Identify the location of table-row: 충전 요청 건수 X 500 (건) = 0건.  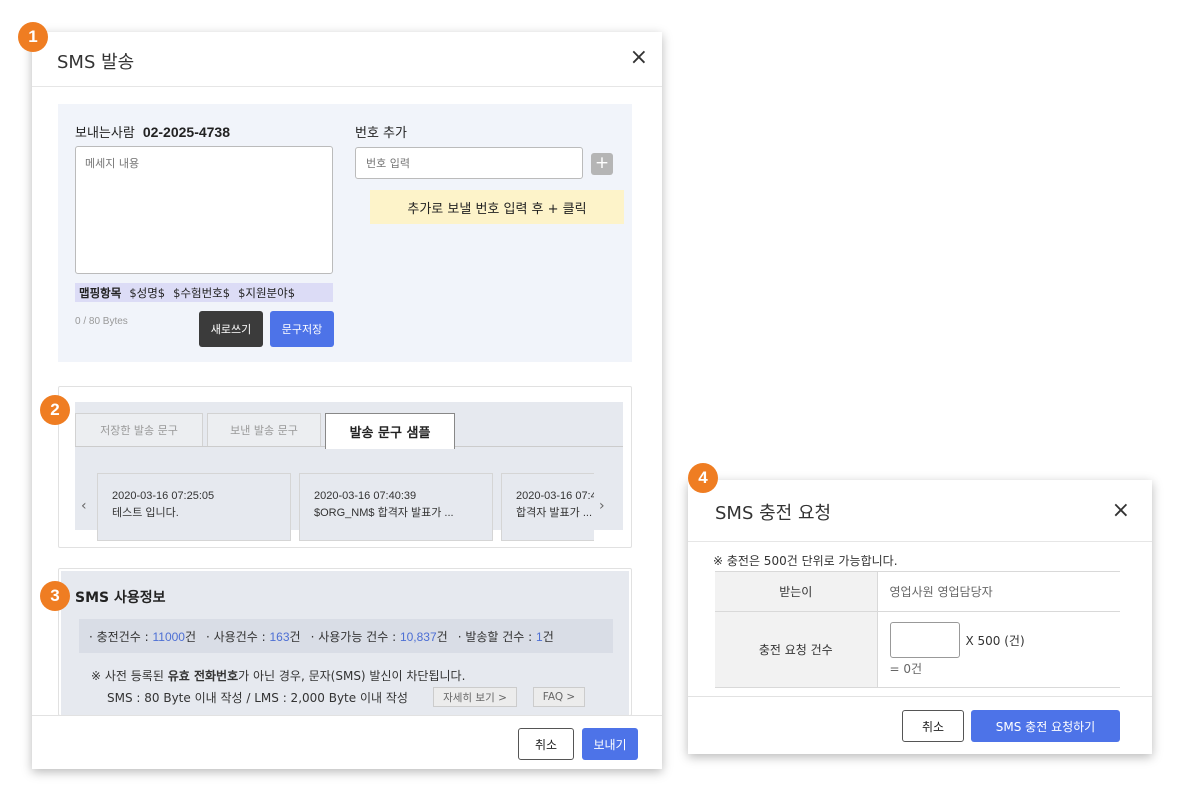
(917, 649).